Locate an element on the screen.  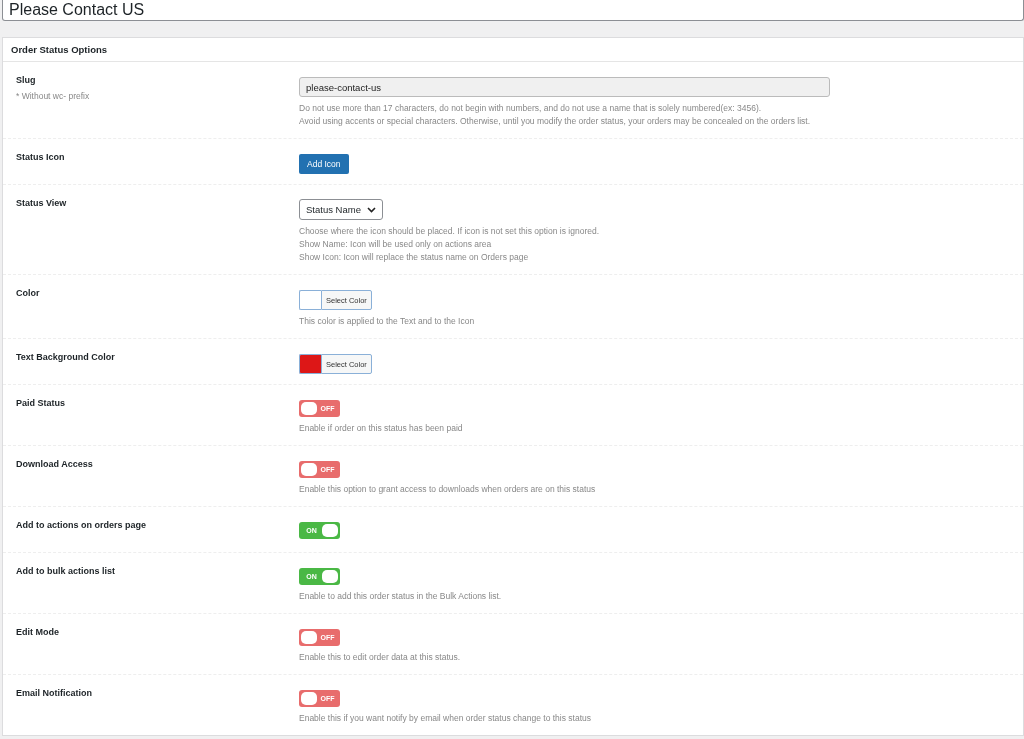
field-label: Download Access is located at coordinates (55, 464).